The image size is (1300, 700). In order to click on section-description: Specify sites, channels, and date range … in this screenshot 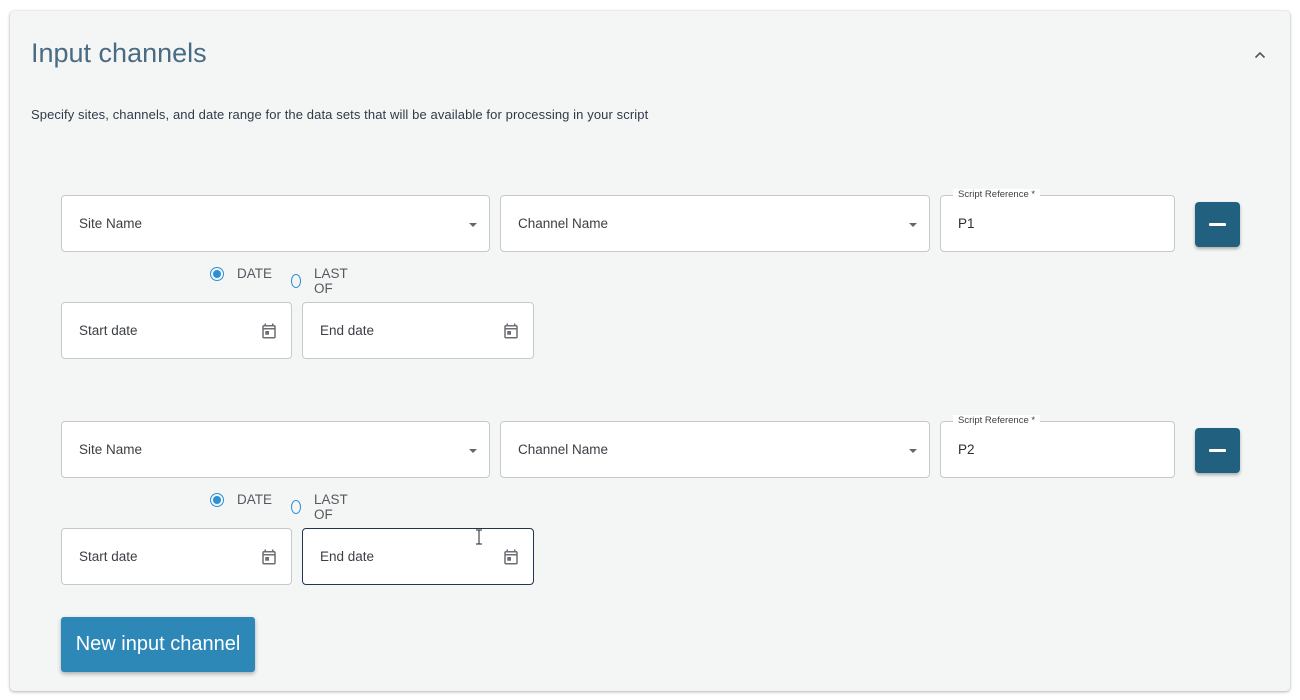, I will do `click(340, 114)`.